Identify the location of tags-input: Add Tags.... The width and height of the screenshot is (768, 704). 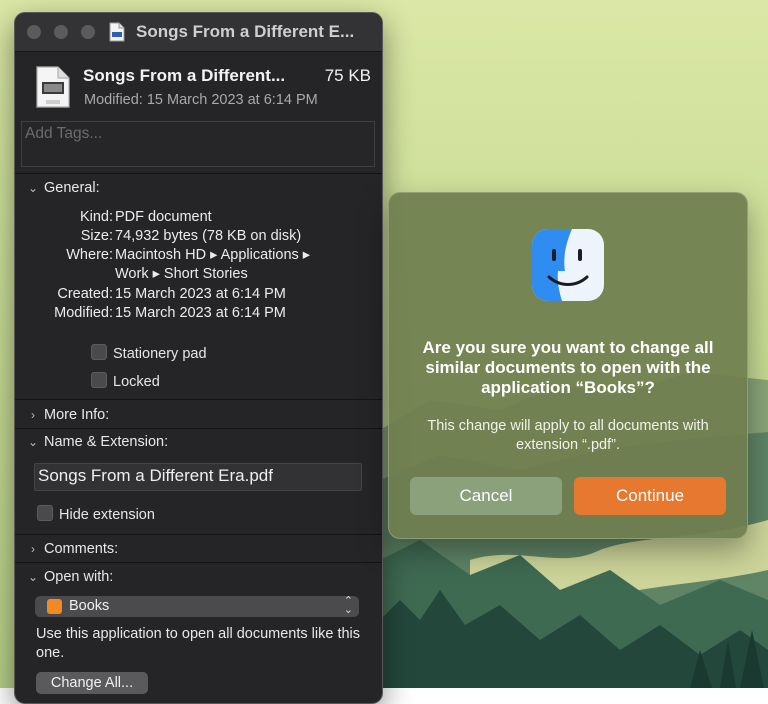
(198, 144).